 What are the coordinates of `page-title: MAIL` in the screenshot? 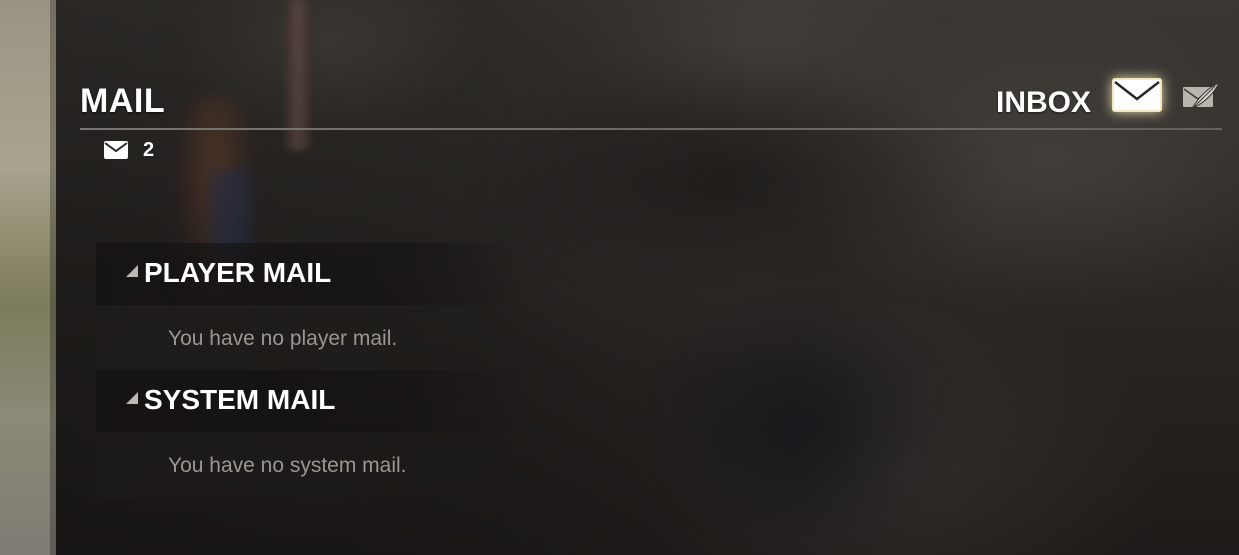 It's located at (123, 101).